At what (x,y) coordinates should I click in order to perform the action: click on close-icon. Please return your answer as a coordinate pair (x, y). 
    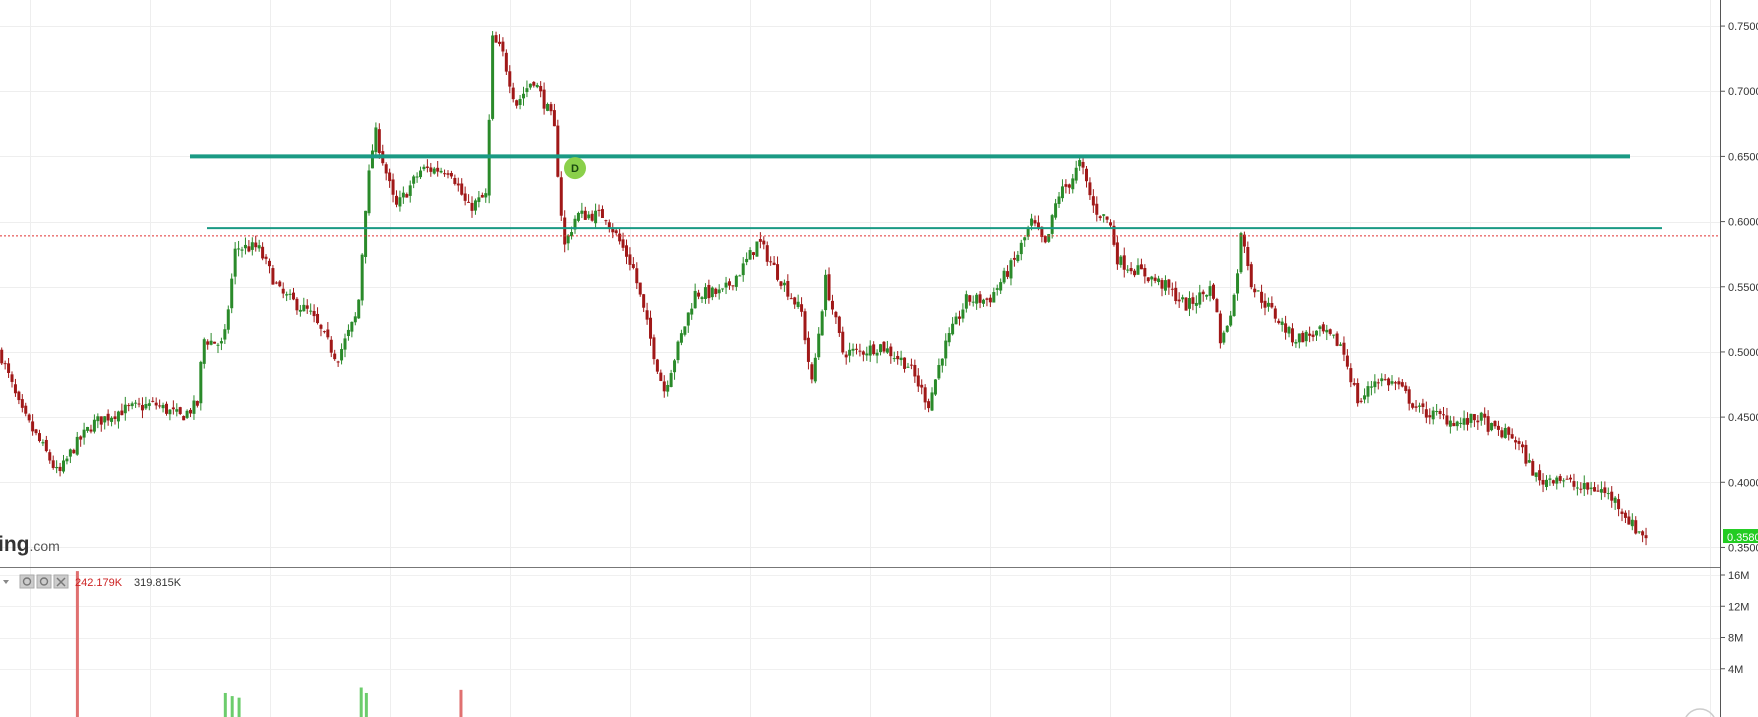
    Looking at the image, I should click on (61, 581).